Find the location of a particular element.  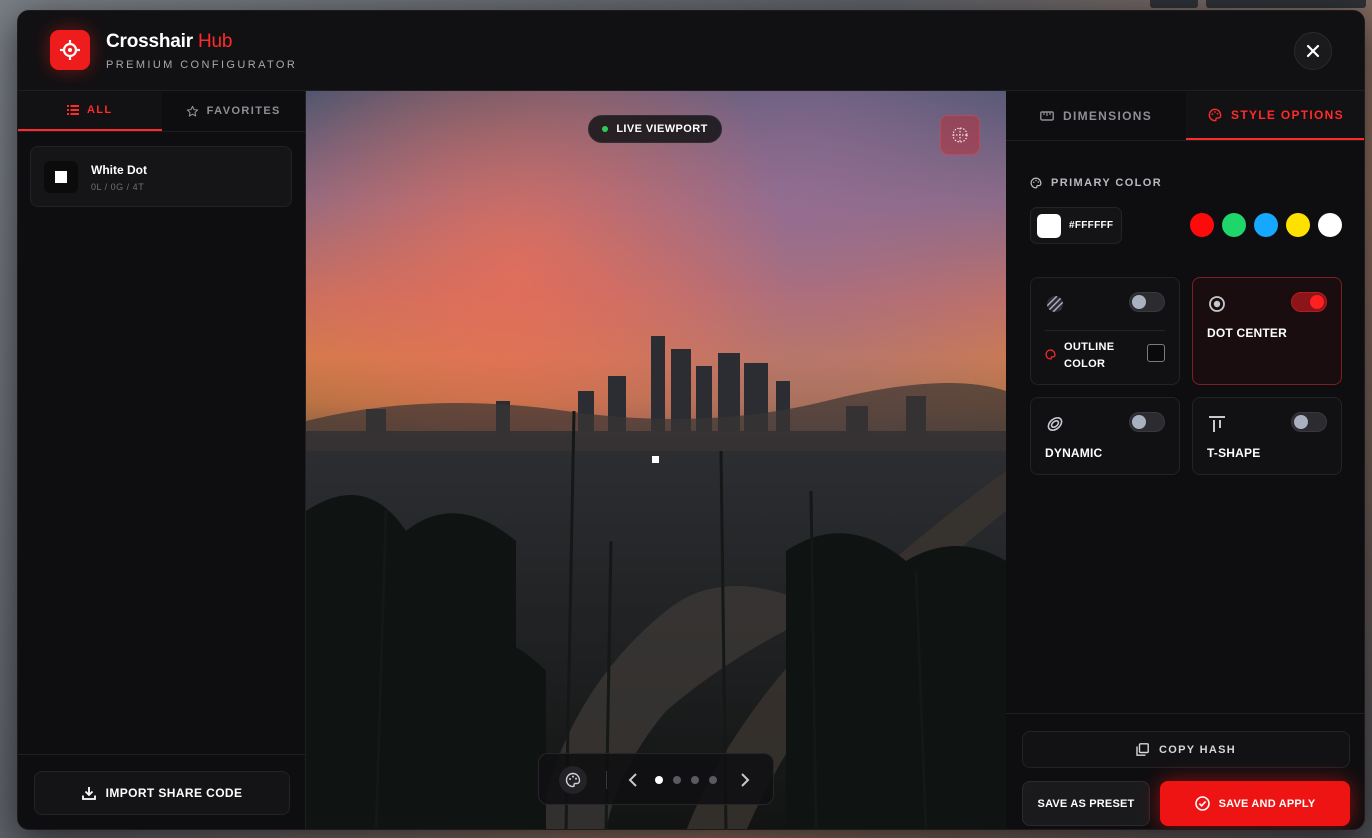

copy-hash-button: COPY HASH is located at coordinates (1186, 749).